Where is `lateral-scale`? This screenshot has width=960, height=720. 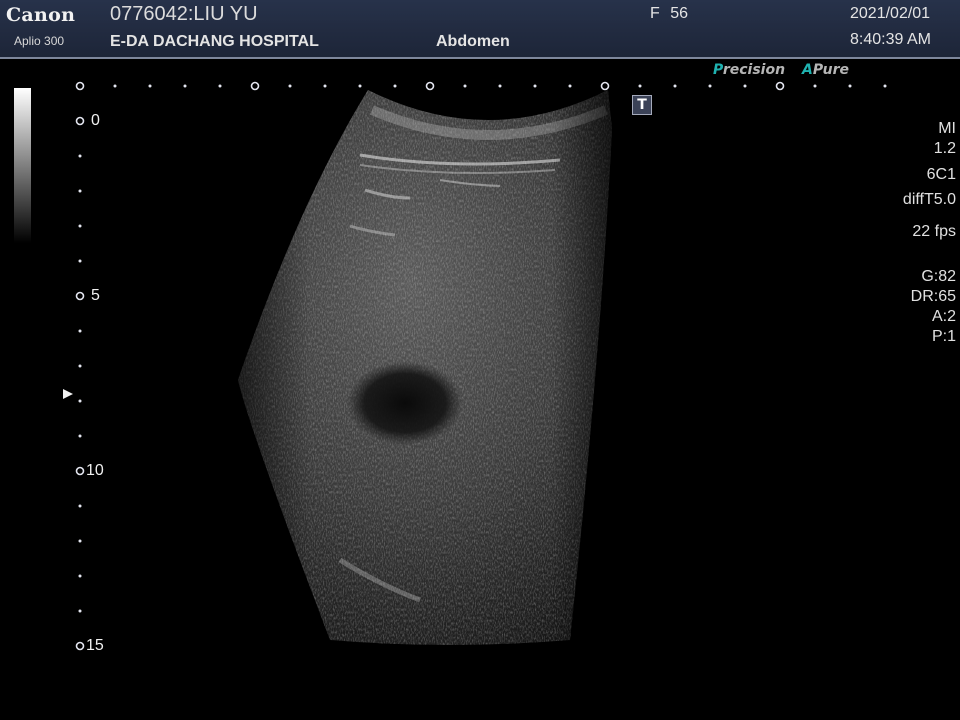 lateral-scale is located at coordinates (430, 86).